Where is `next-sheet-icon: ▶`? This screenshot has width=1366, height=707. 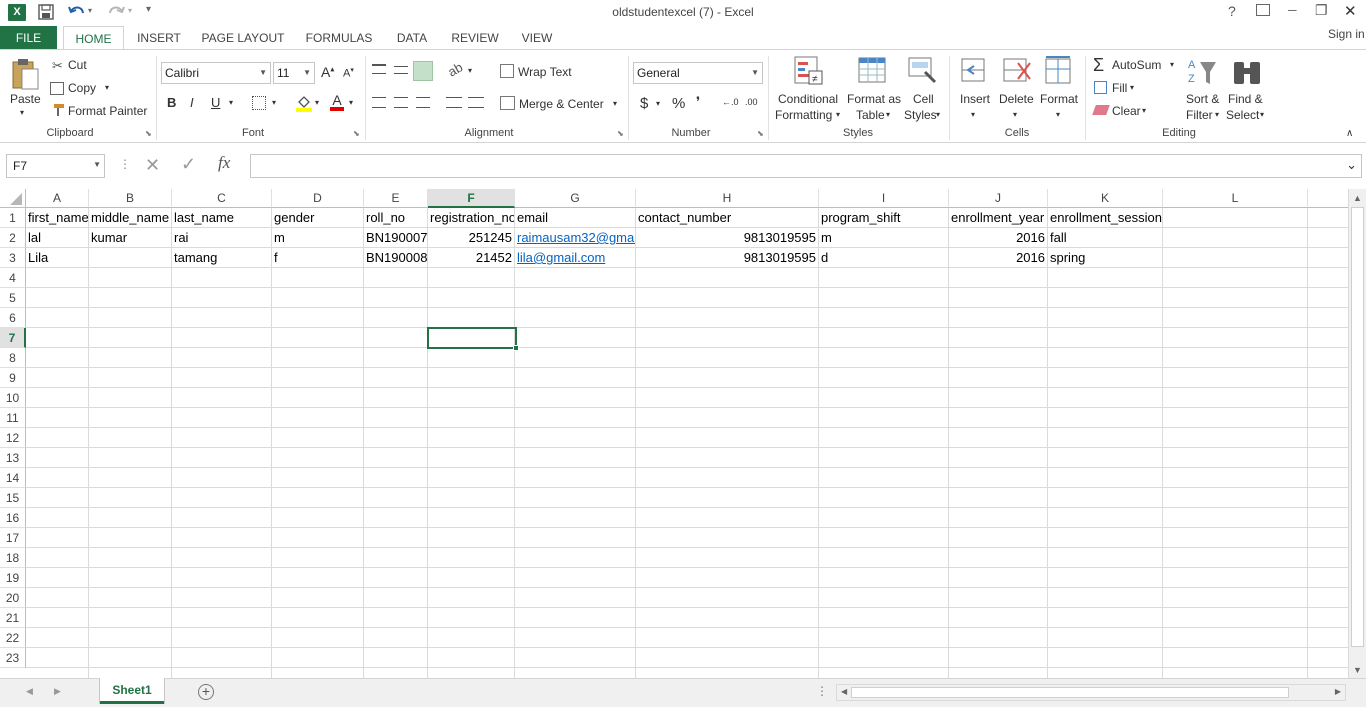
next-sheet-icon: ▶ is located at coordinates (57, 691).